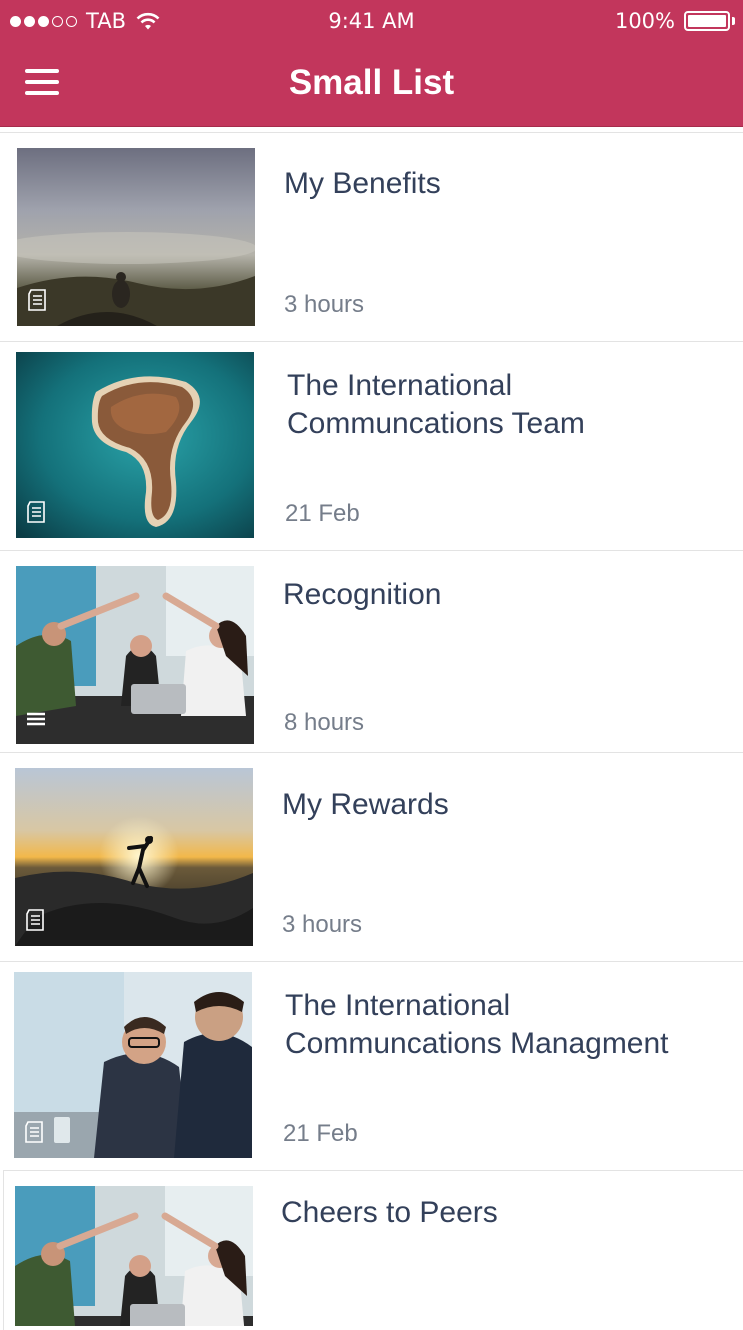 The width and height of the screenshot is (743, 1330). What do you see at coordinates (365, 804) in the screenshot?
I see `item-title: My Rewards` at bounding box center [365, 804].